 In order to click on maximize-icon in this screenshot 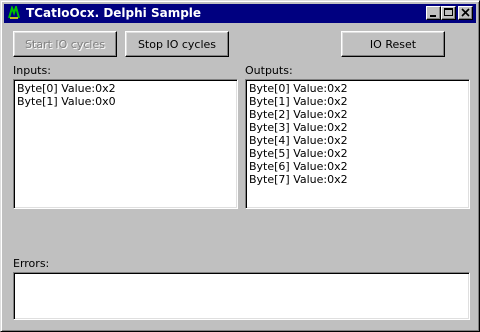, I will do `click(448, 12)`.